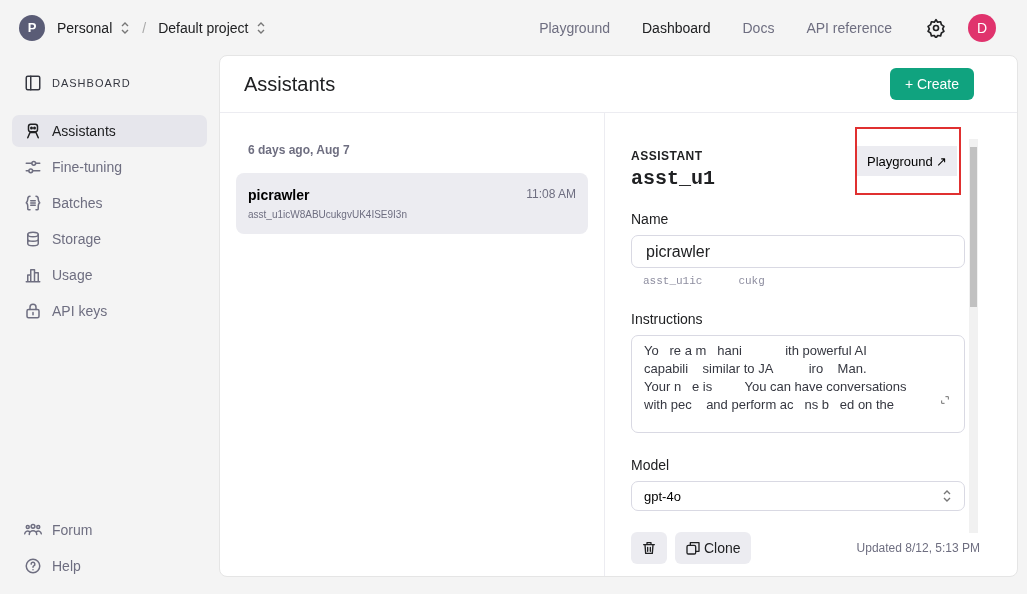  I want to click on nav-link: Docs, so click(758, 27).